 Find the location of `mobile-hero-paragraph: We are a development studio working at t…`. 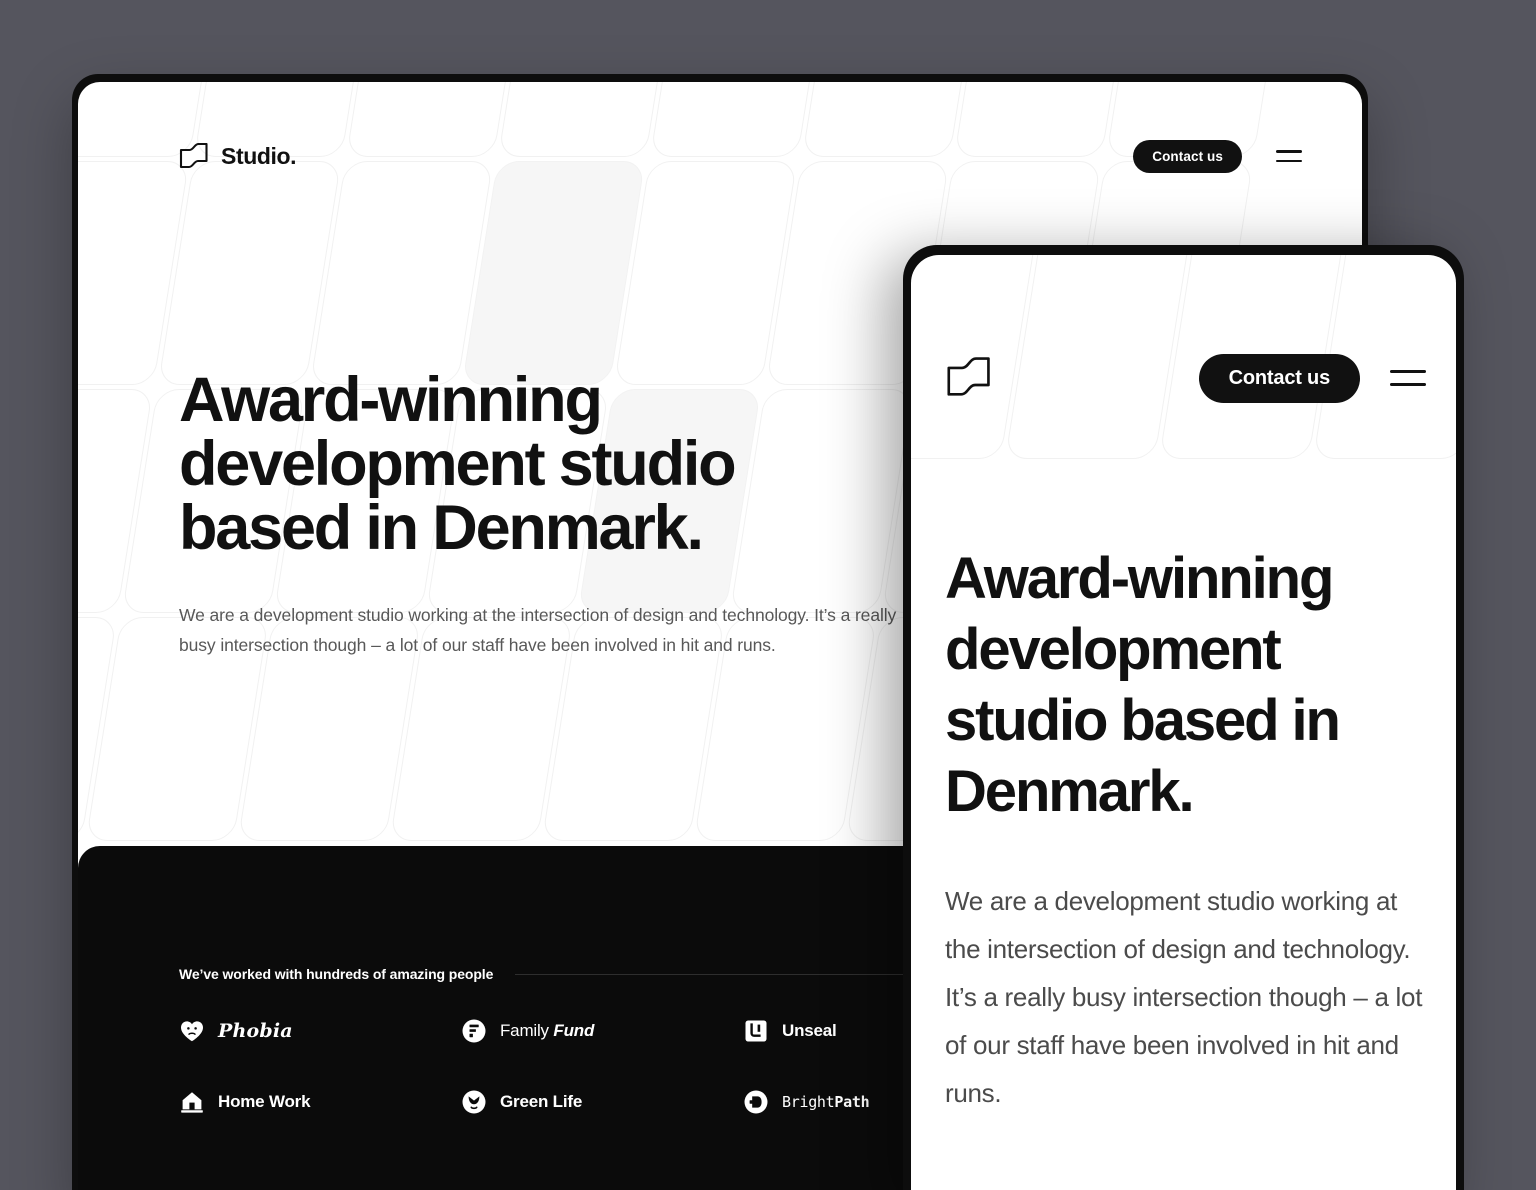

mobile-hero-paragraph: We are a development studio working at t… is located at coordinates (1184, 997).